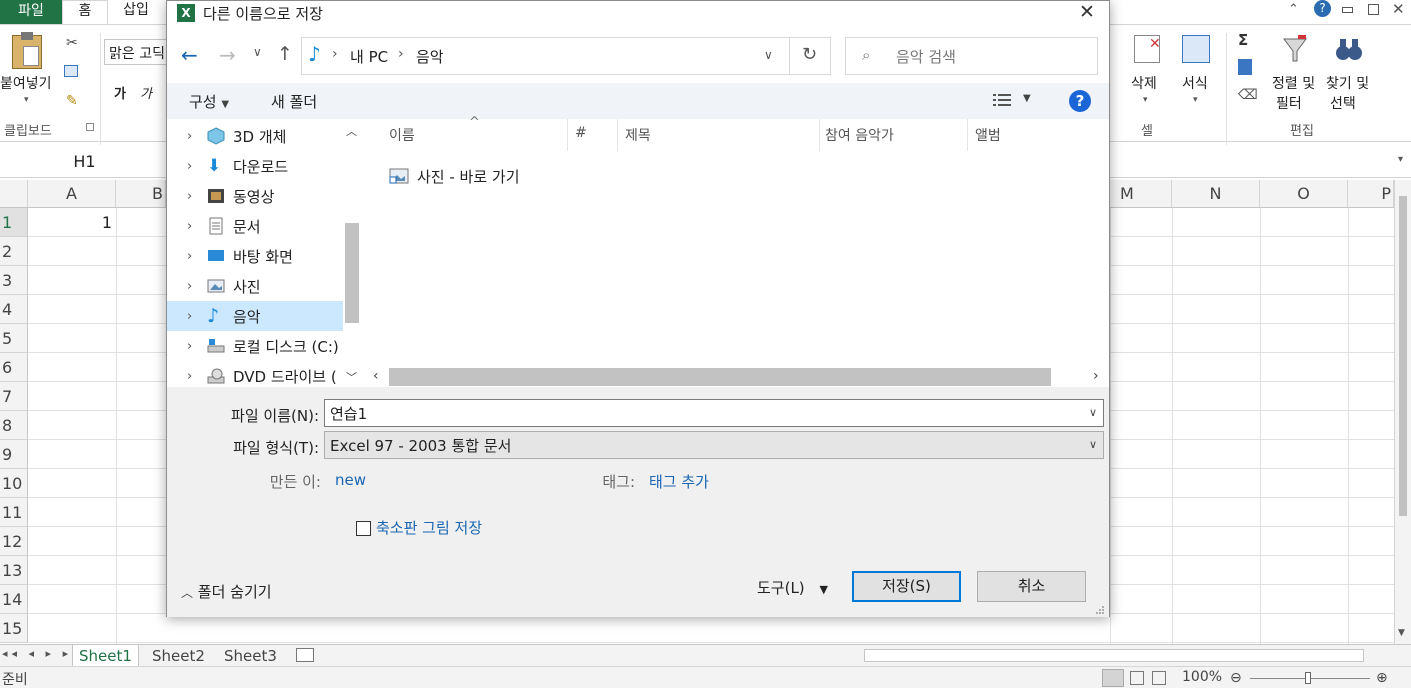 Image resolution: width=1411 pixels, height=689 pixels. What do you see at coordinates (255, 256) in the screenshot?
I see `nav-item-desktop: › 바탕 화면` at bounding box center [255, 256].